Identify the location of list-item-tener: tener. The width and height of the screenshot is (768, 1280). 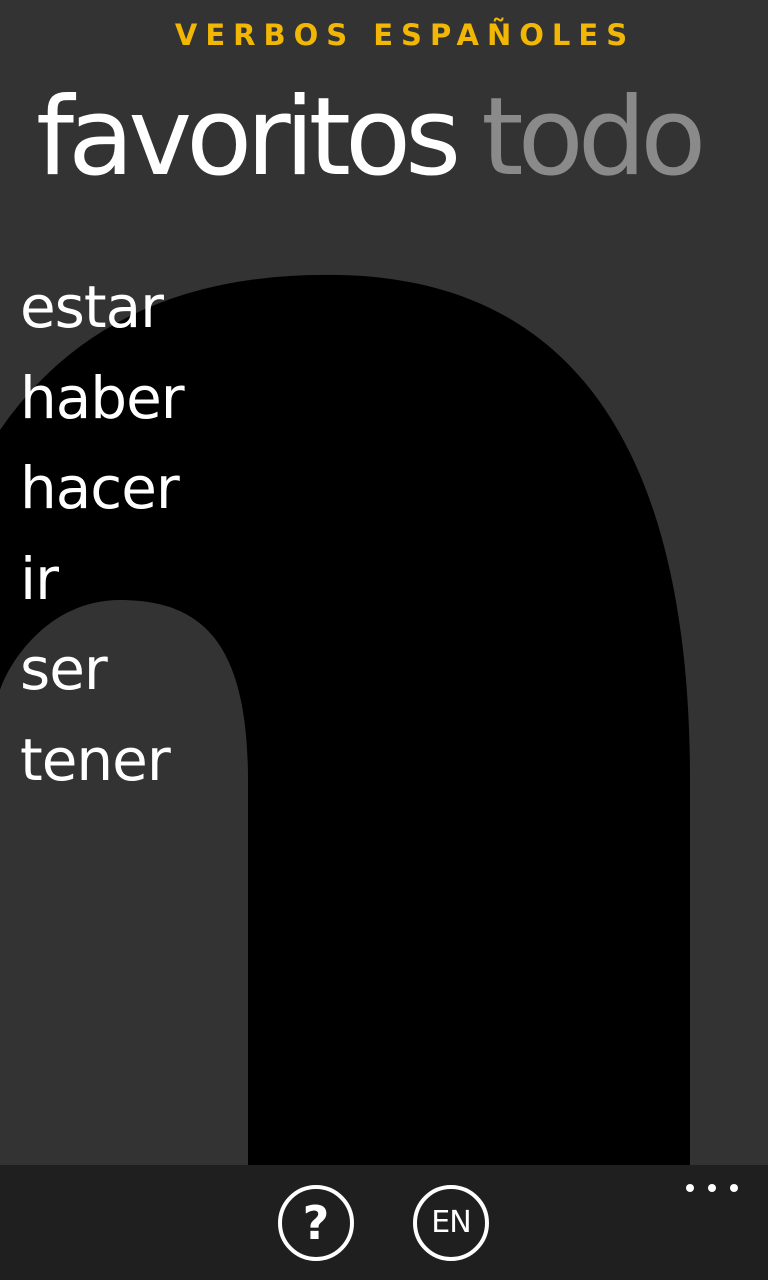
(102, 760).